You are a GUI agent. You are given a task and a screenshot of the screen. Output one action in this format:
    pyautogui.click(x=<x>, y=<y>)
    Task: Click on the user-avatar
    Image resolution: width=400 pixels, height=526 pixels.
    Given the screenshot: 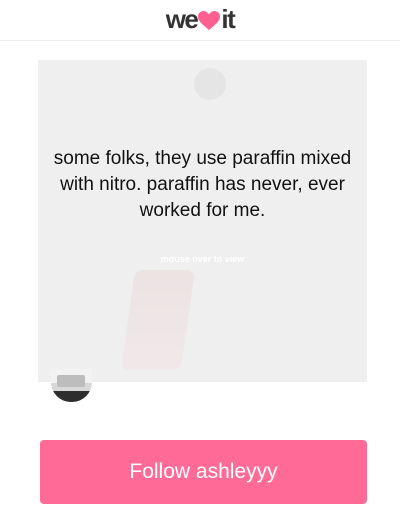 What is the action you would take?
    pyautogui.click(x=71, y=385)
    